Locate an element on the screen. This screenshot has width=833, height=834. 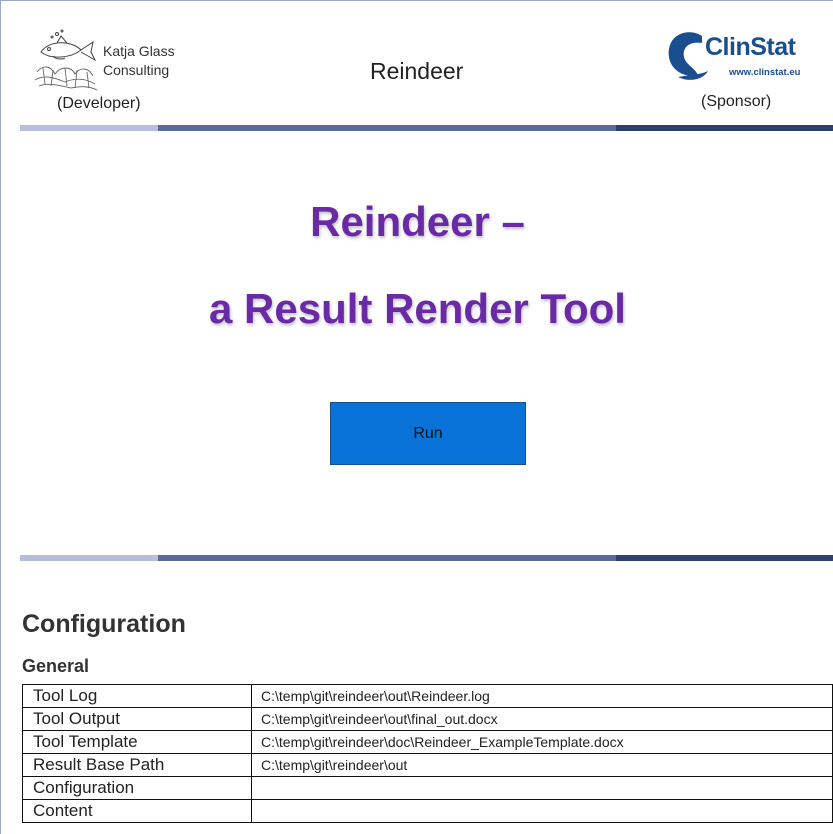
config-key: Tool Log is located at coordinates (137, 696).